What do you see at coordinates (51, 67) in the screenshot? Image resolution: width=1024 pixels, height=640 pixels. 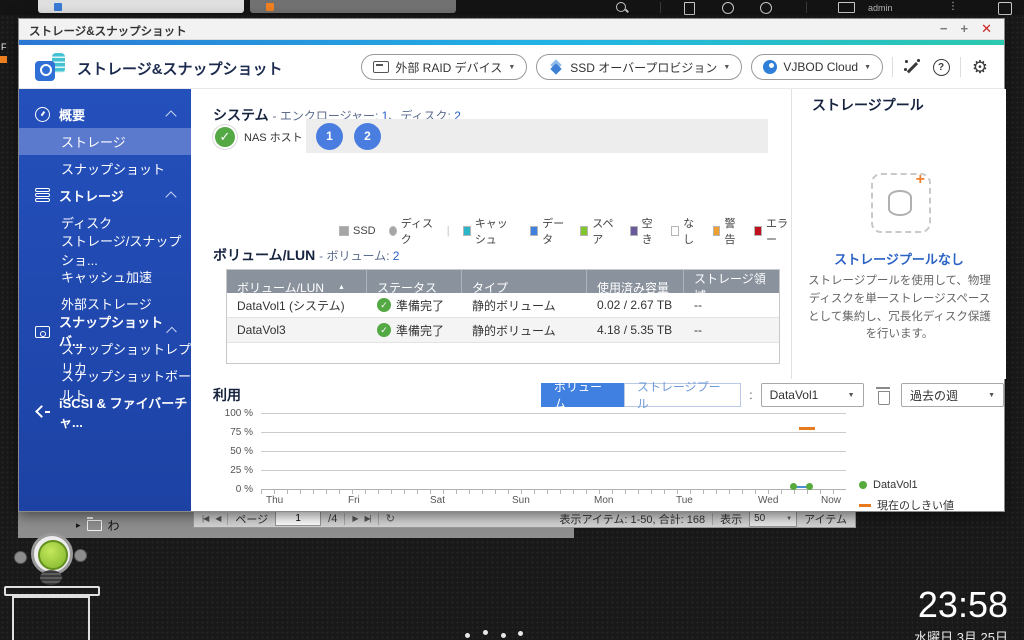 I see `storage-snapshots-logo-icon` at bounding box center [51, 67].